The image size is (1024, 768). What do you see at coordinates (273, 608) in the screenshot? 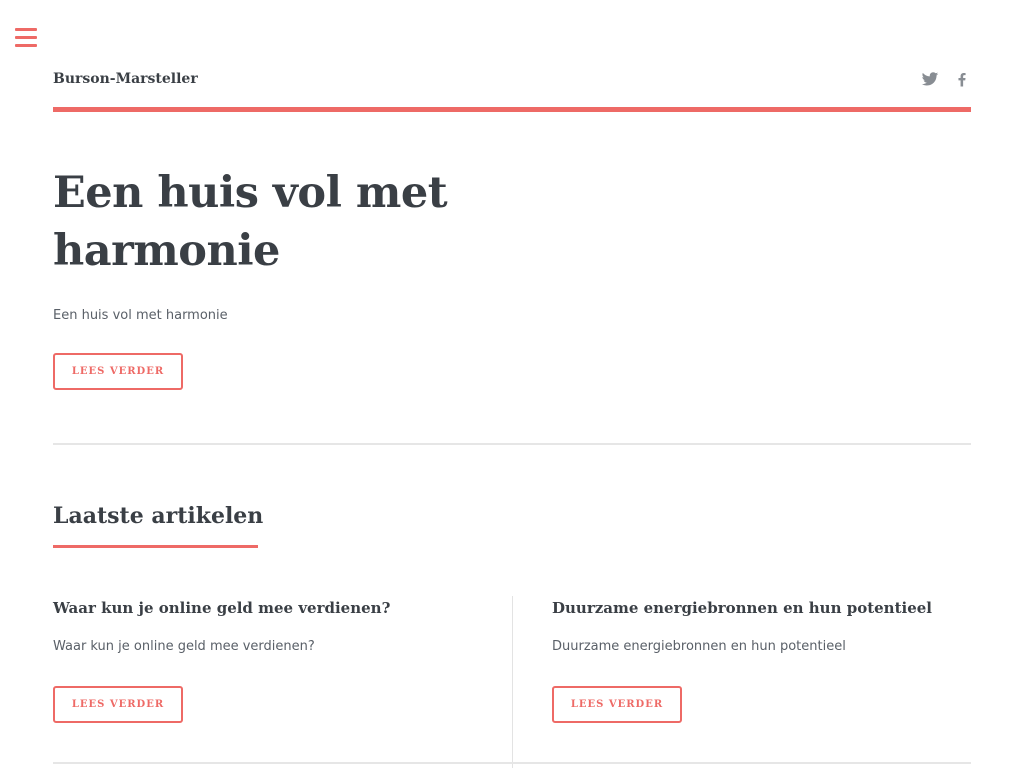
I see `article-title: Waar kun je online geld mee verdienen?` at bounding box center [273, 608].